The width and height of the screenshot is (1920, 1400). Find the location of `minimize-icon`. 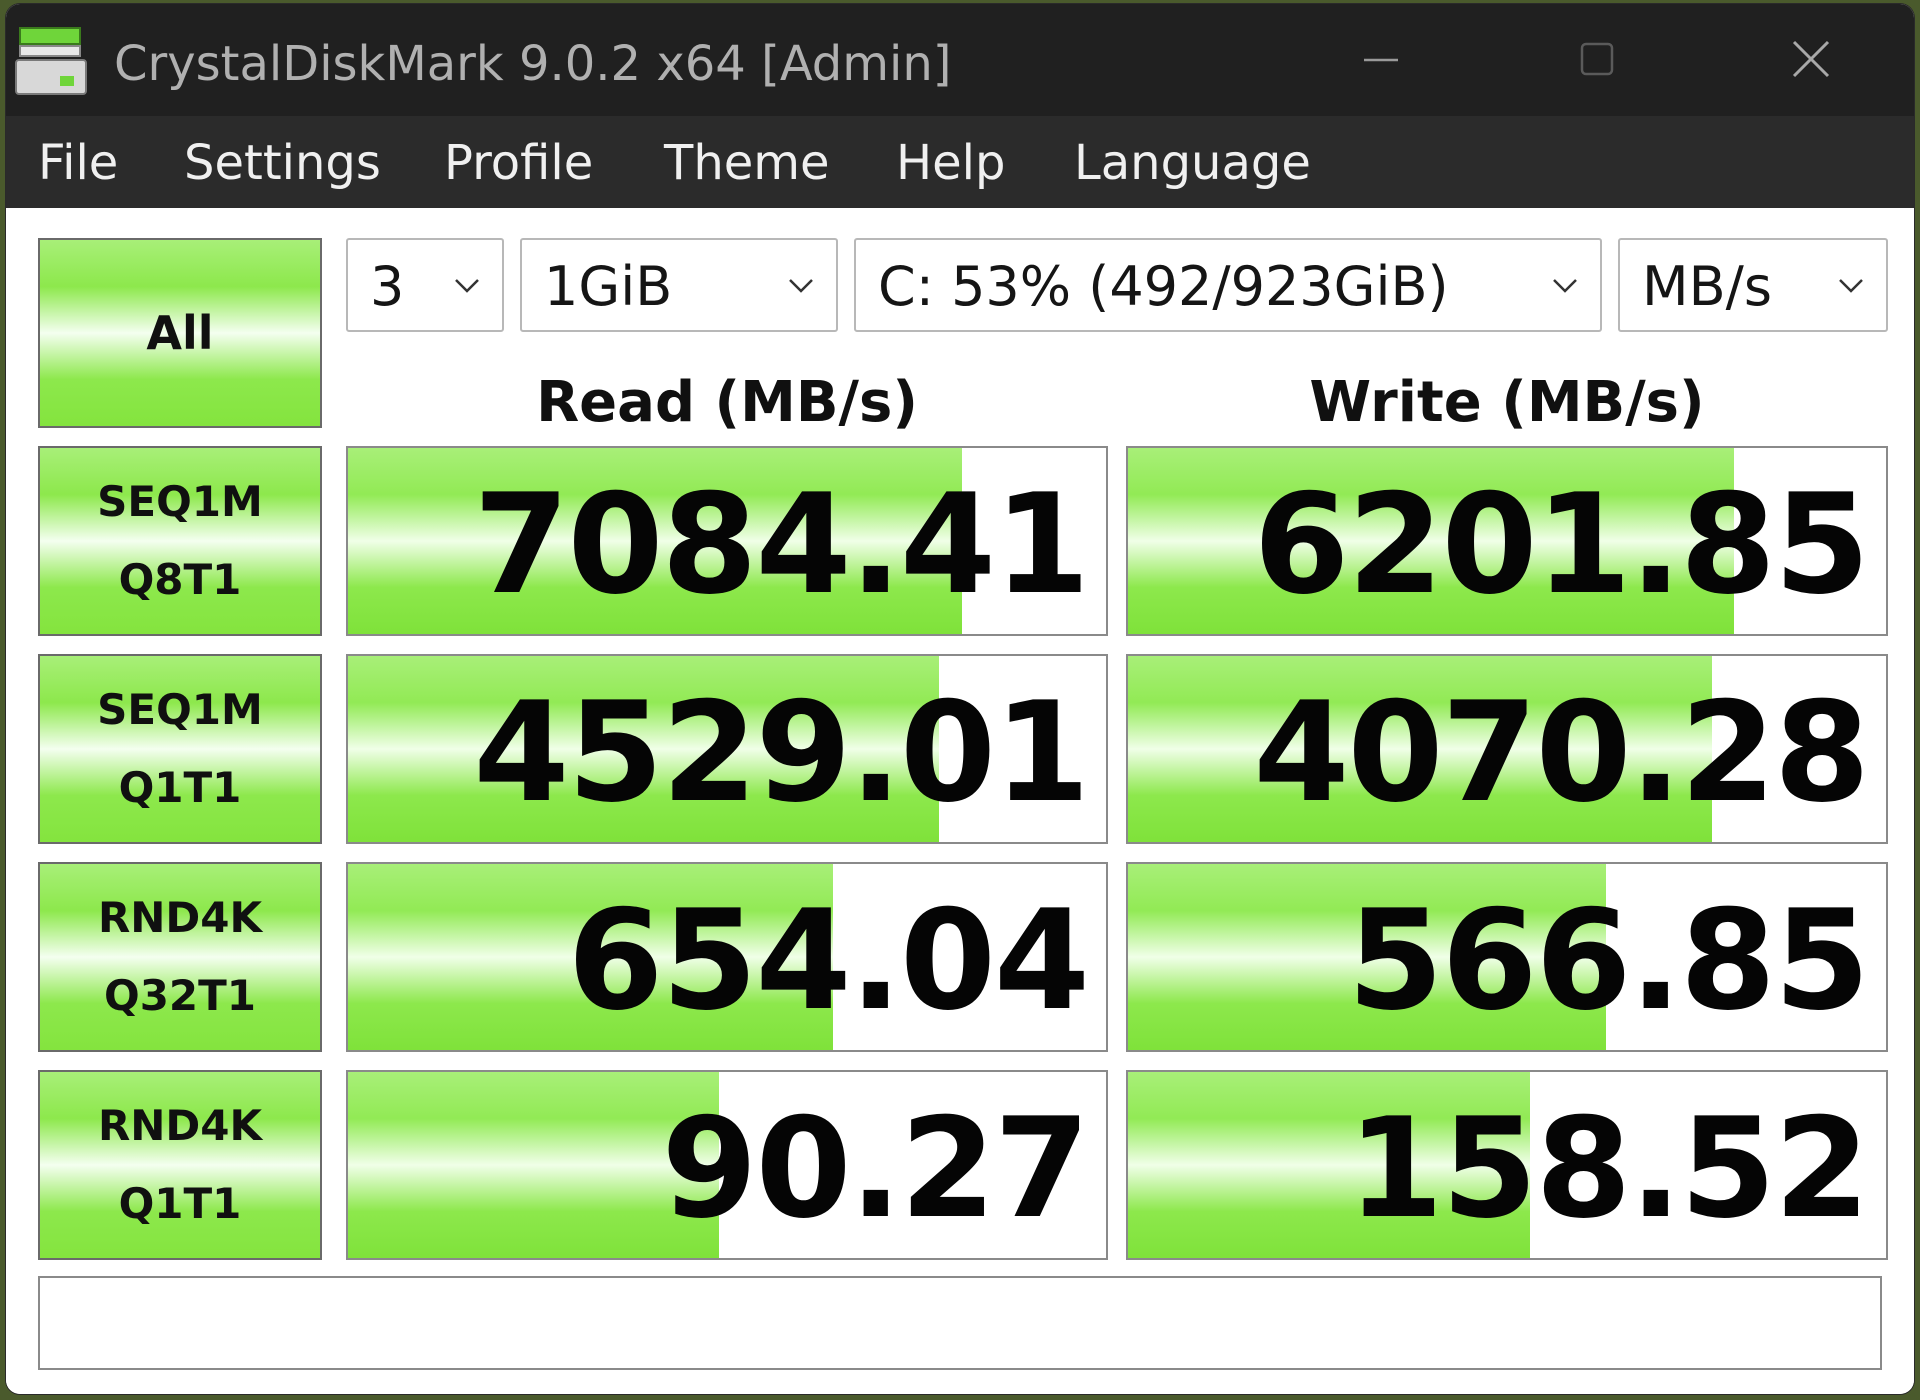

minimize-icon is located at coordinates (1381, 60).